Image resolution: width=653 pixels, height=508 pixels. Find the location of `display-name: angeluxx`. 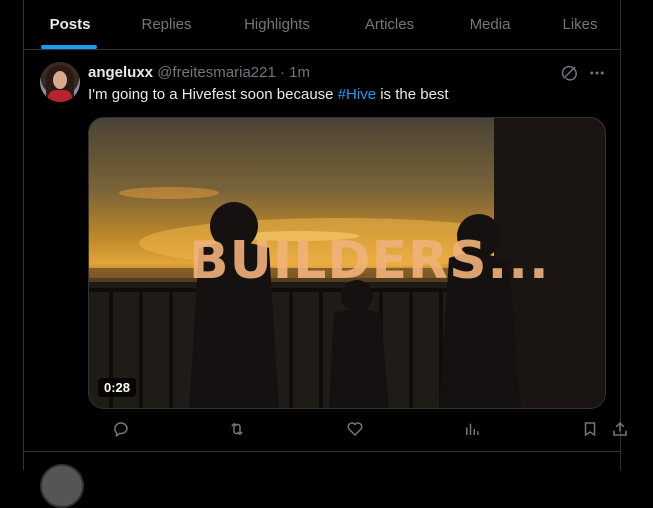

display-name: angeluxx is located at coordinates (120, 72).